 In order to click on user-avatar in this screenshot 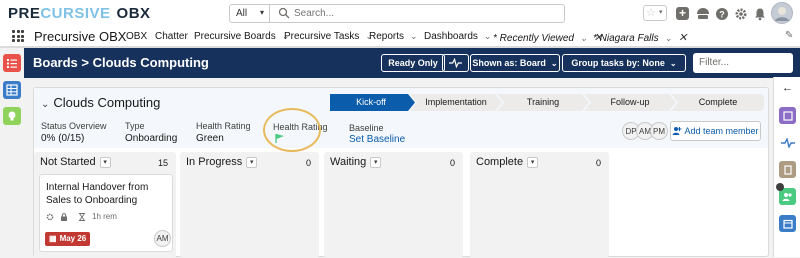, I will do `click(782, 13)`.